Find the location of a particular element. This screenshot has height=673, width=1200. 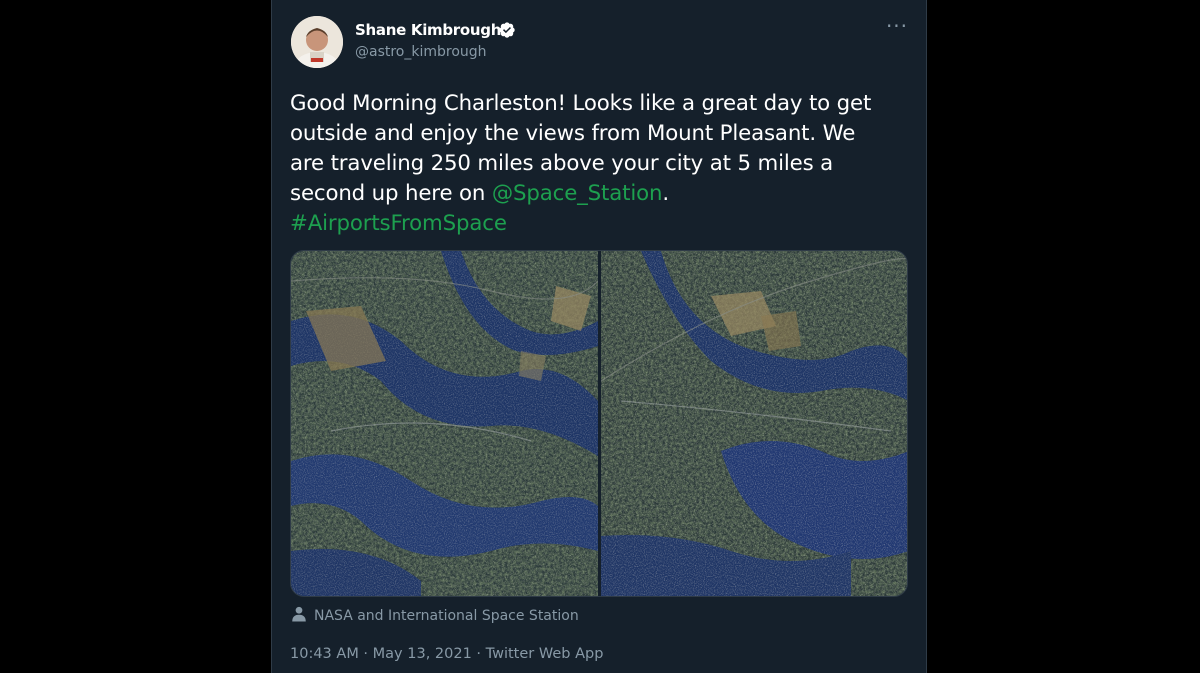

person-icon is located at coordinates (299, 614).